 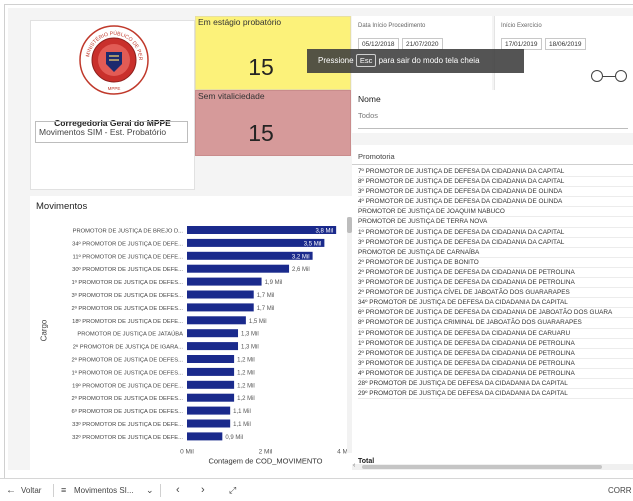 What do you see at coordinates (354, 465) in the screenshot?
I see `scroll-left-icon: ‹` at bounding box center [354, 465].